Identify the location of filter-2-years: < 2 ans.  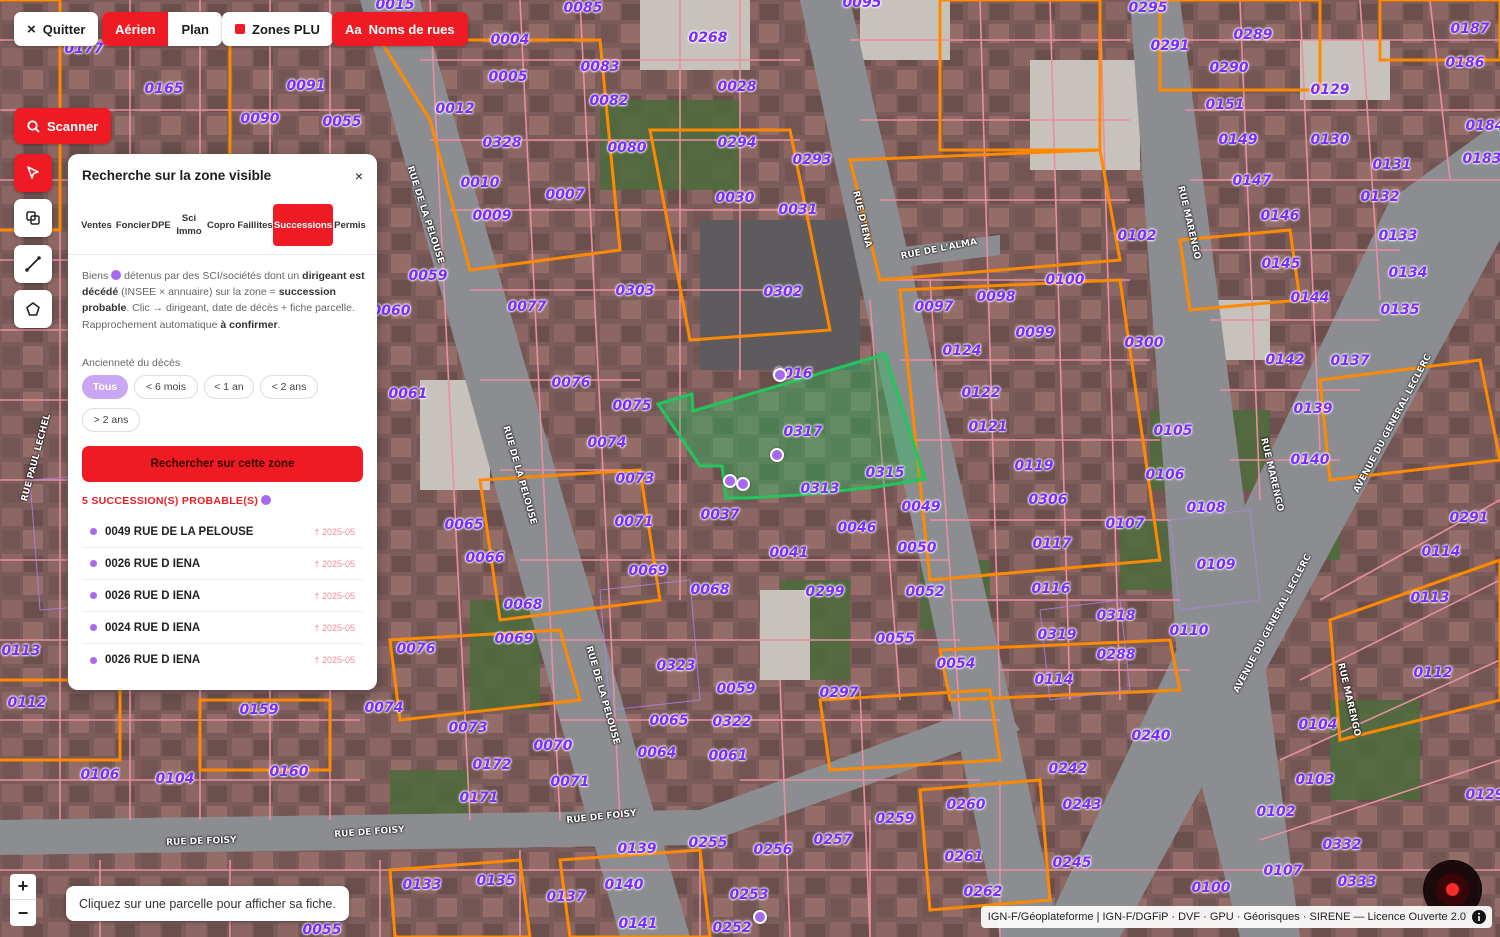
(289, 387).